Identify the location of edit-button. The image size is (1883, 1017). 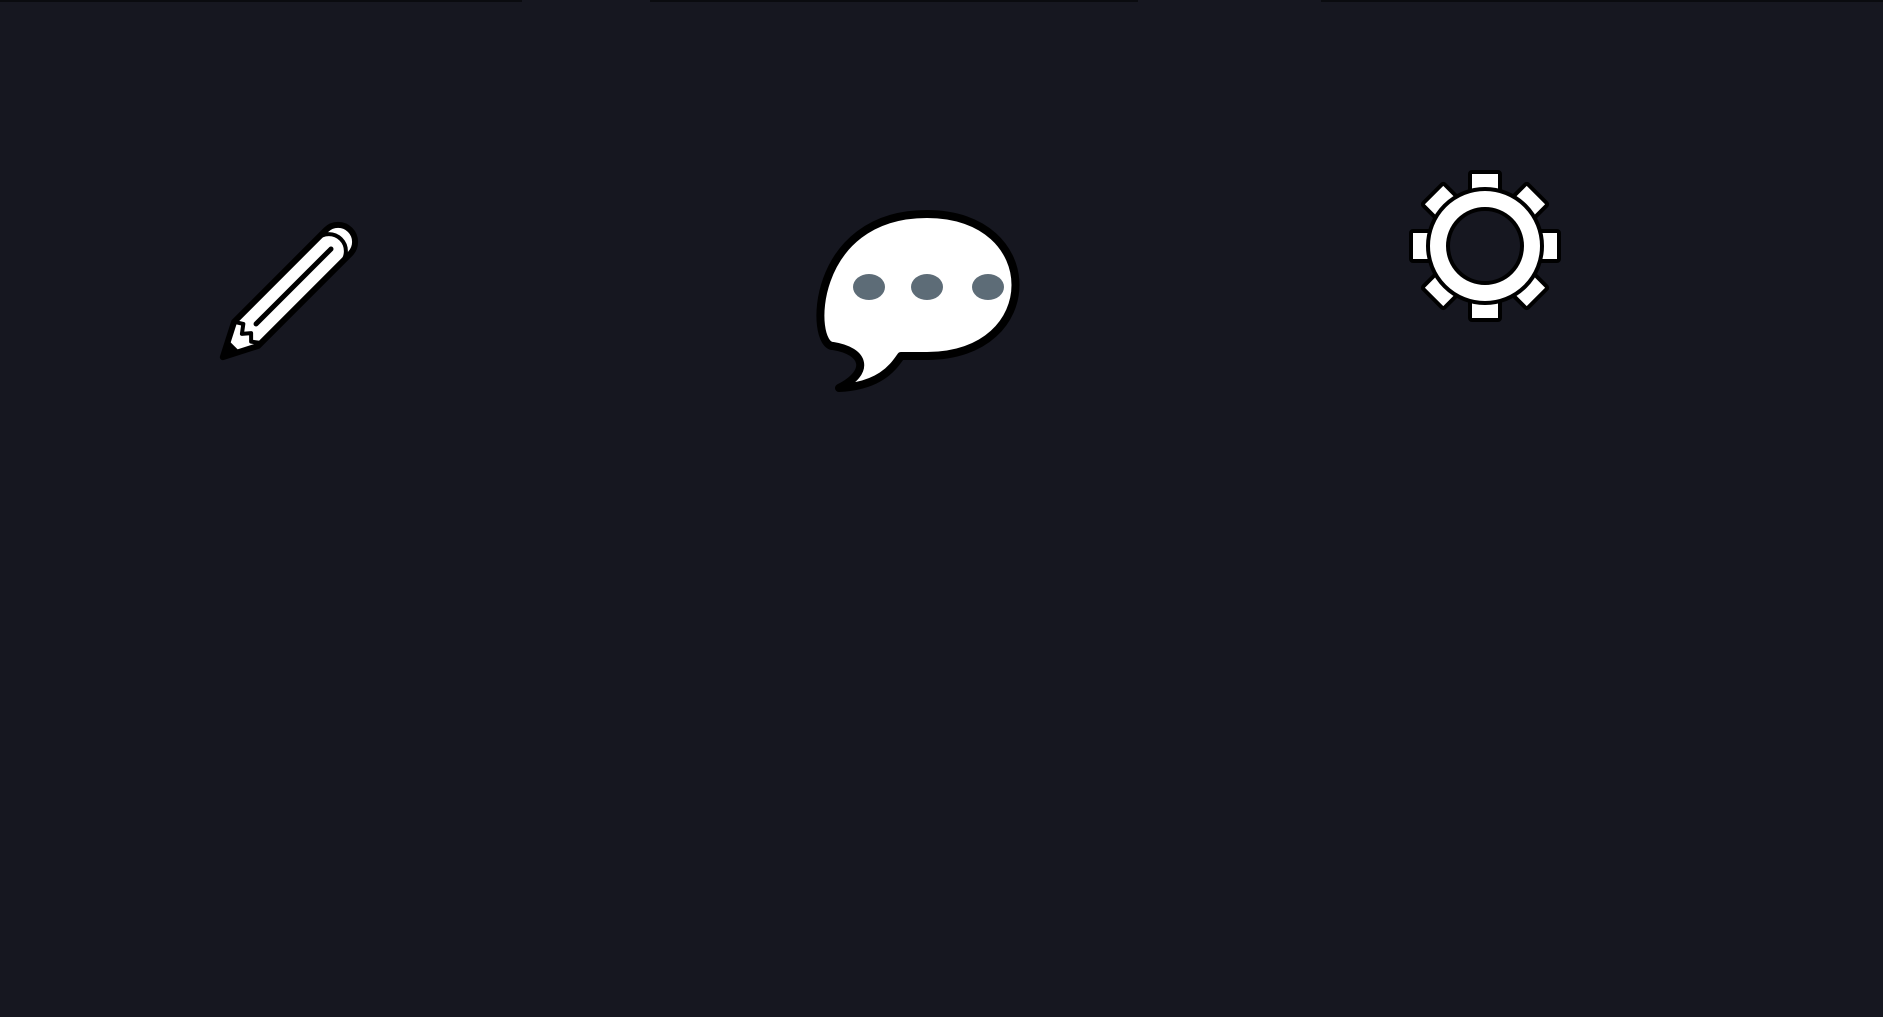
(290, 290).